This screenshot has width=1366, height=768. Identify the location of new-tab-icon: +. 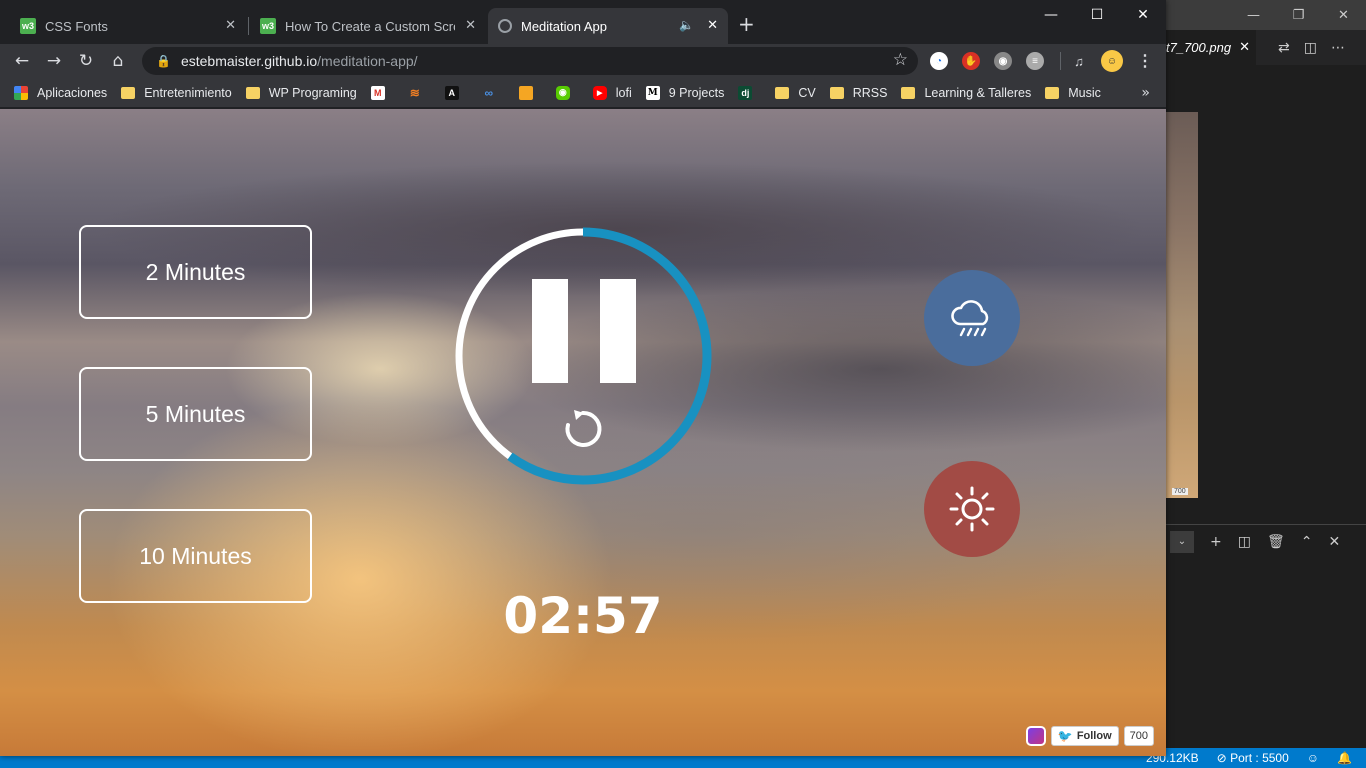
(746, 24).